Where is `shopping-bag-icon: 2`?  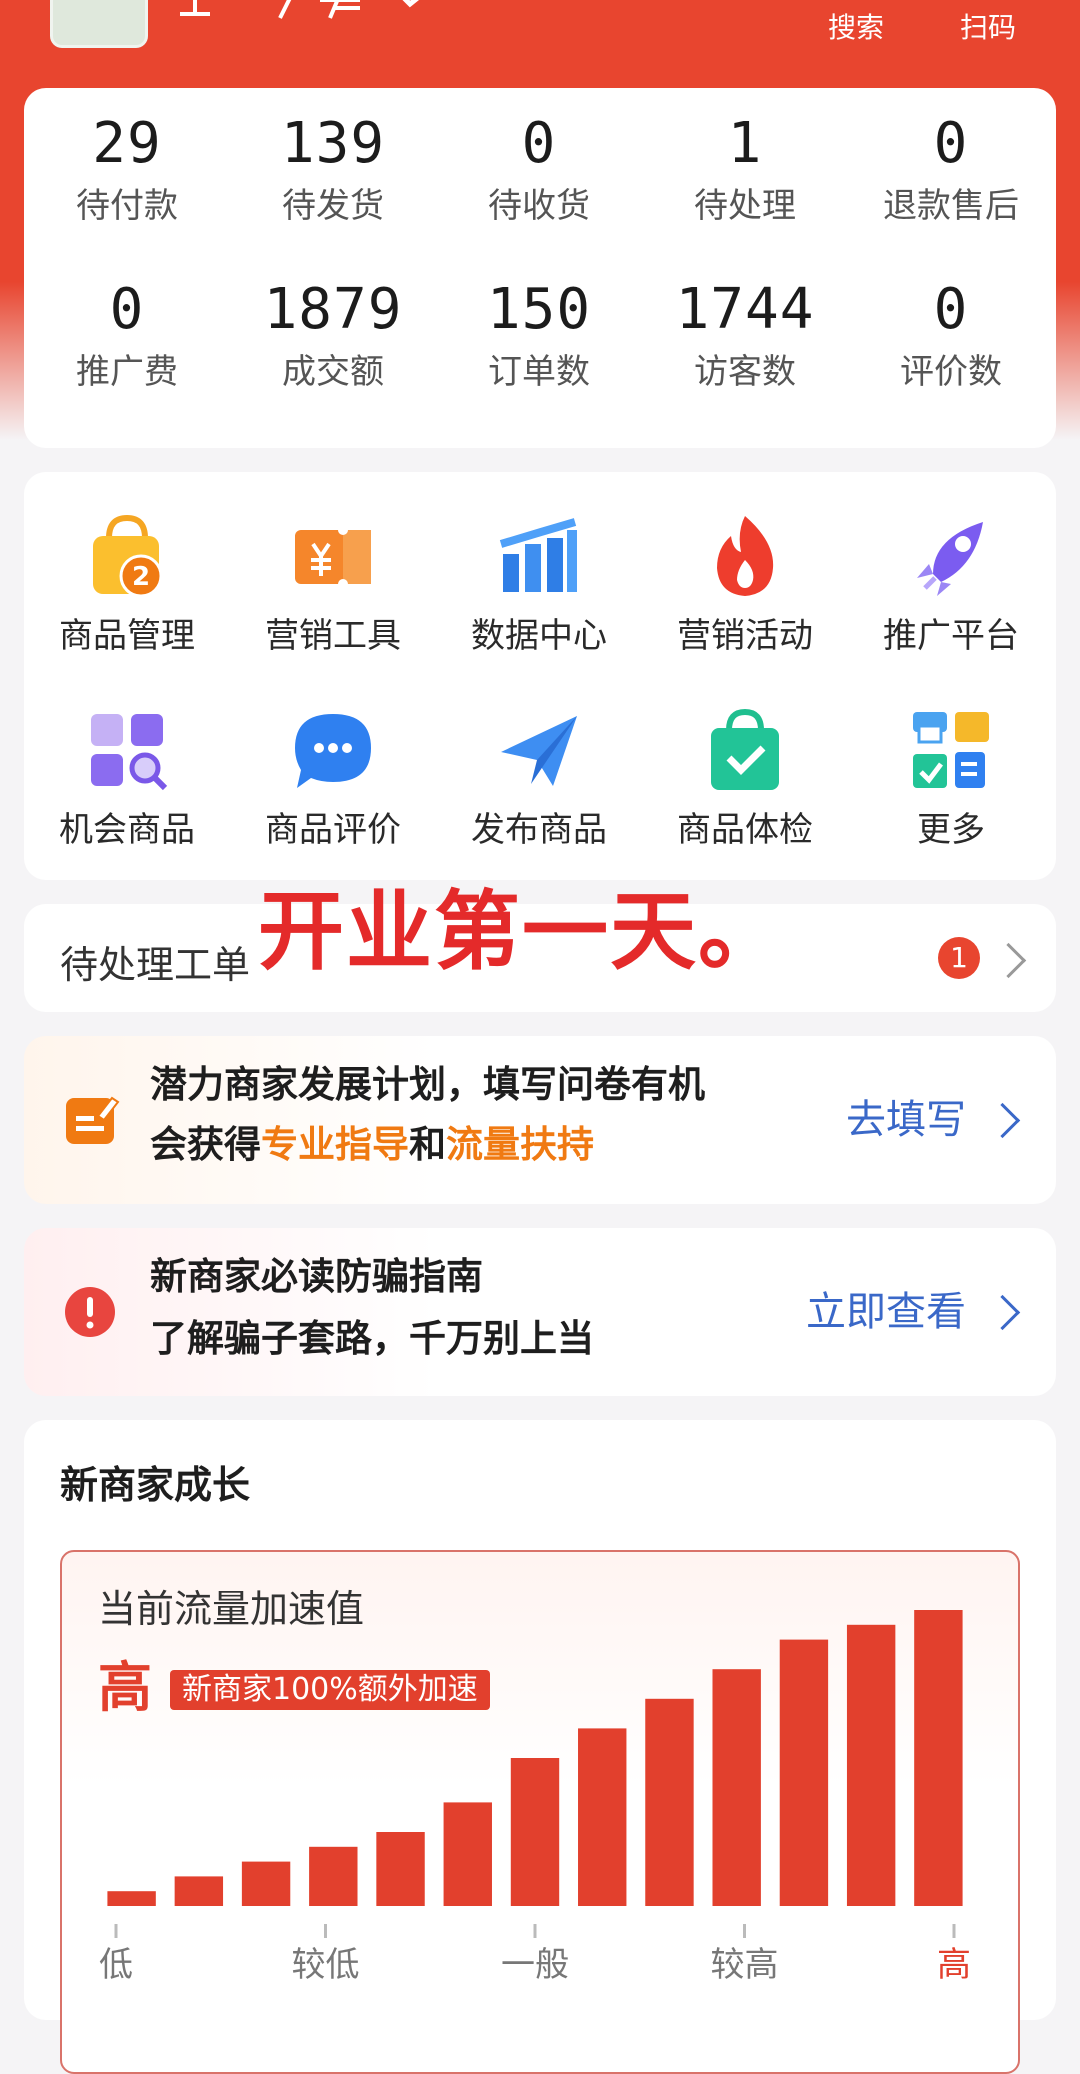 shopping-bag-icon: 2 is located at coordinates (128, 556).